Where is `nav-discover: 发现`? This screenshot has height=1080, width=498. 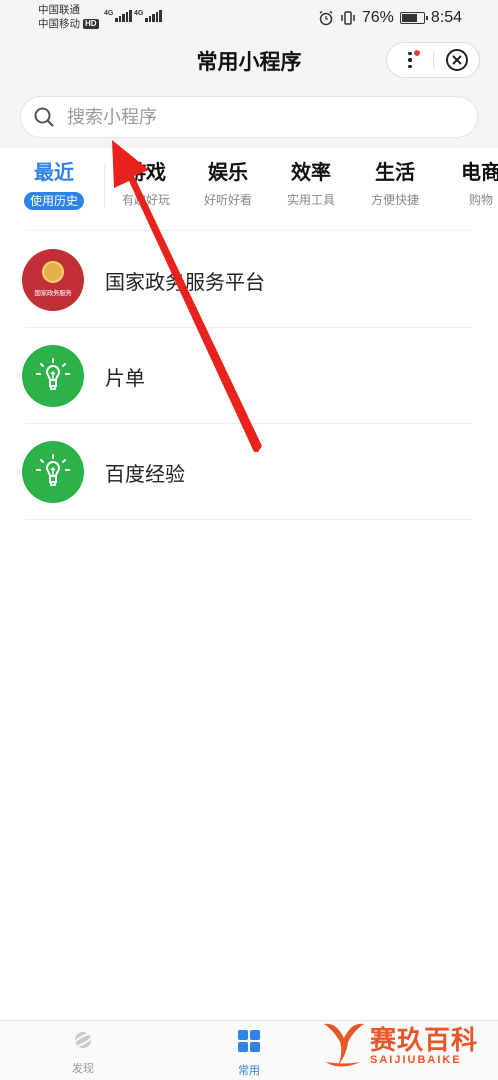
nav-discover: 发现 is located at coordinates (83, 1052).